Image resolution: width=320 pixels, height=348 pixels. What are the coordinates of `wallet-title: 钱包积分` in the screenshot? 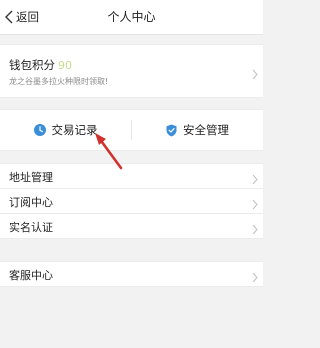 It's located at (32, 65).